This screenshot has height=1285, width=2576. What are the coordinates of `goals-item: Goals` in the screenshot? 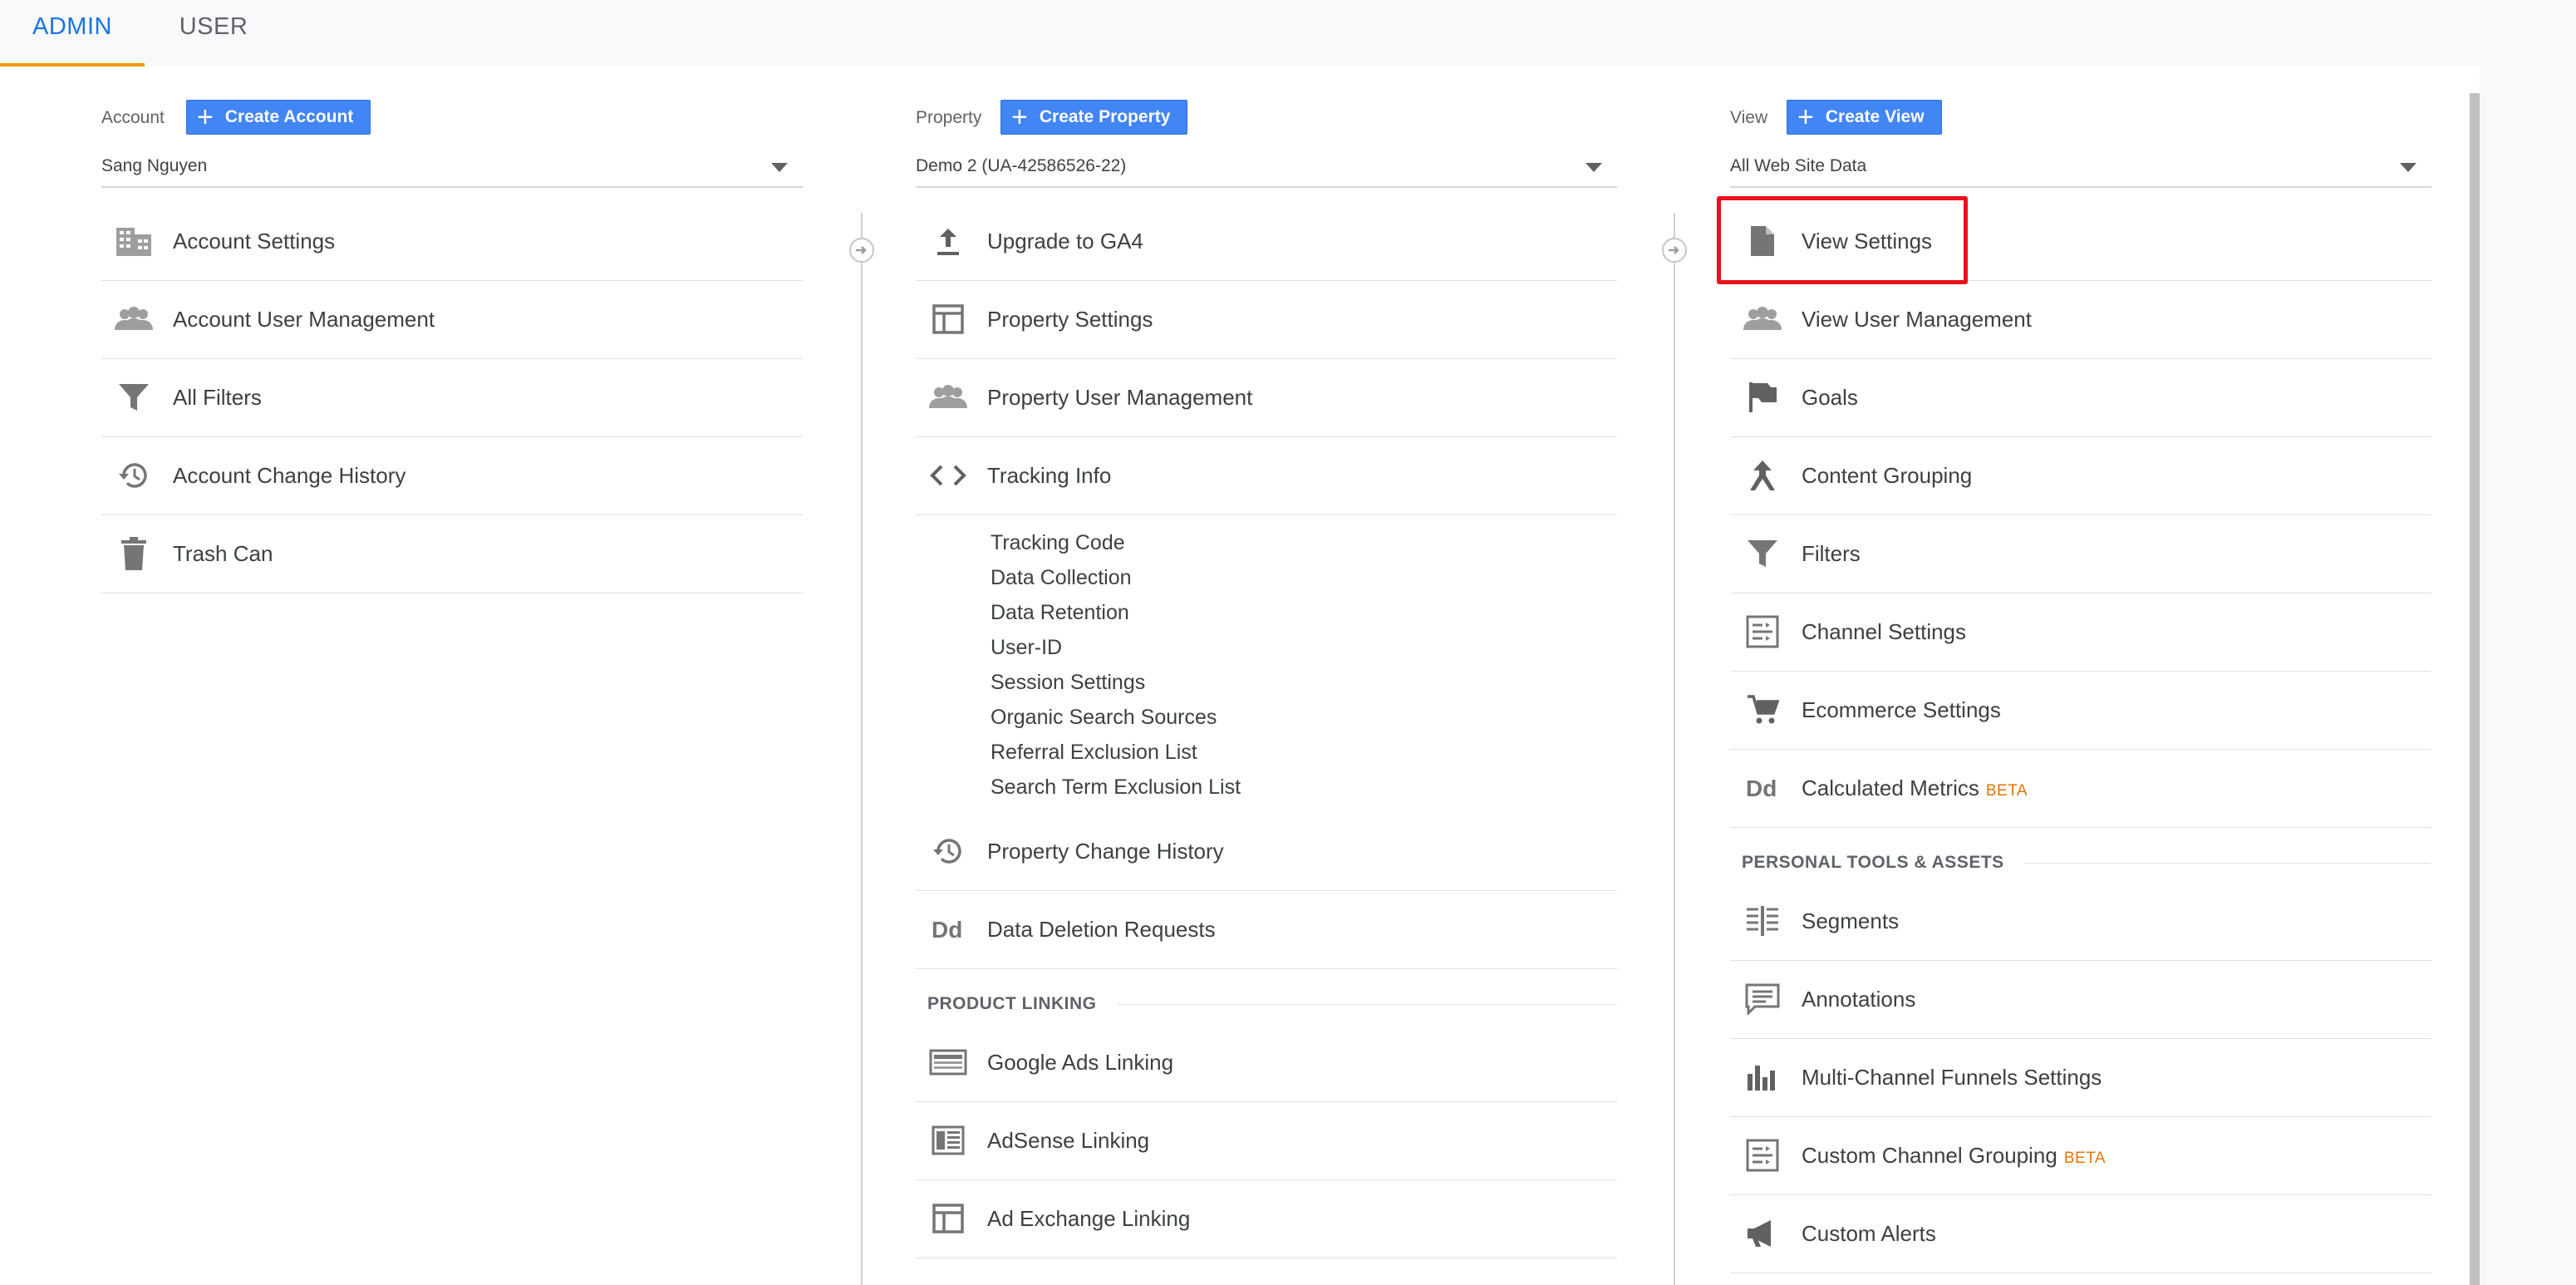 It's located at (2080, 398).